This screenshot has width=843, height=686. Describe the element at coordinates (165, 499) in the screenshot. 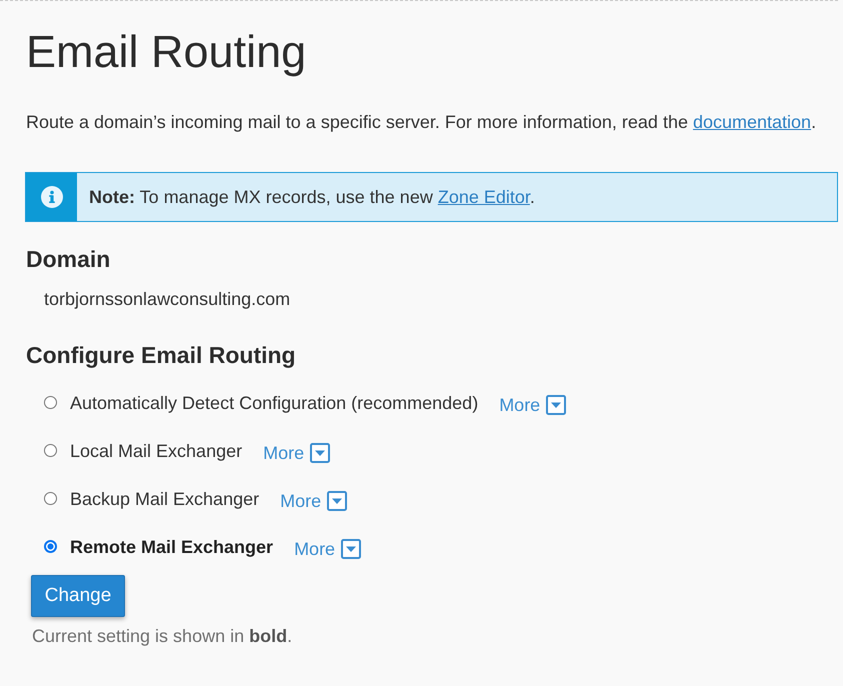

I see `option-label: Backup Mail Exchanger` at that location.